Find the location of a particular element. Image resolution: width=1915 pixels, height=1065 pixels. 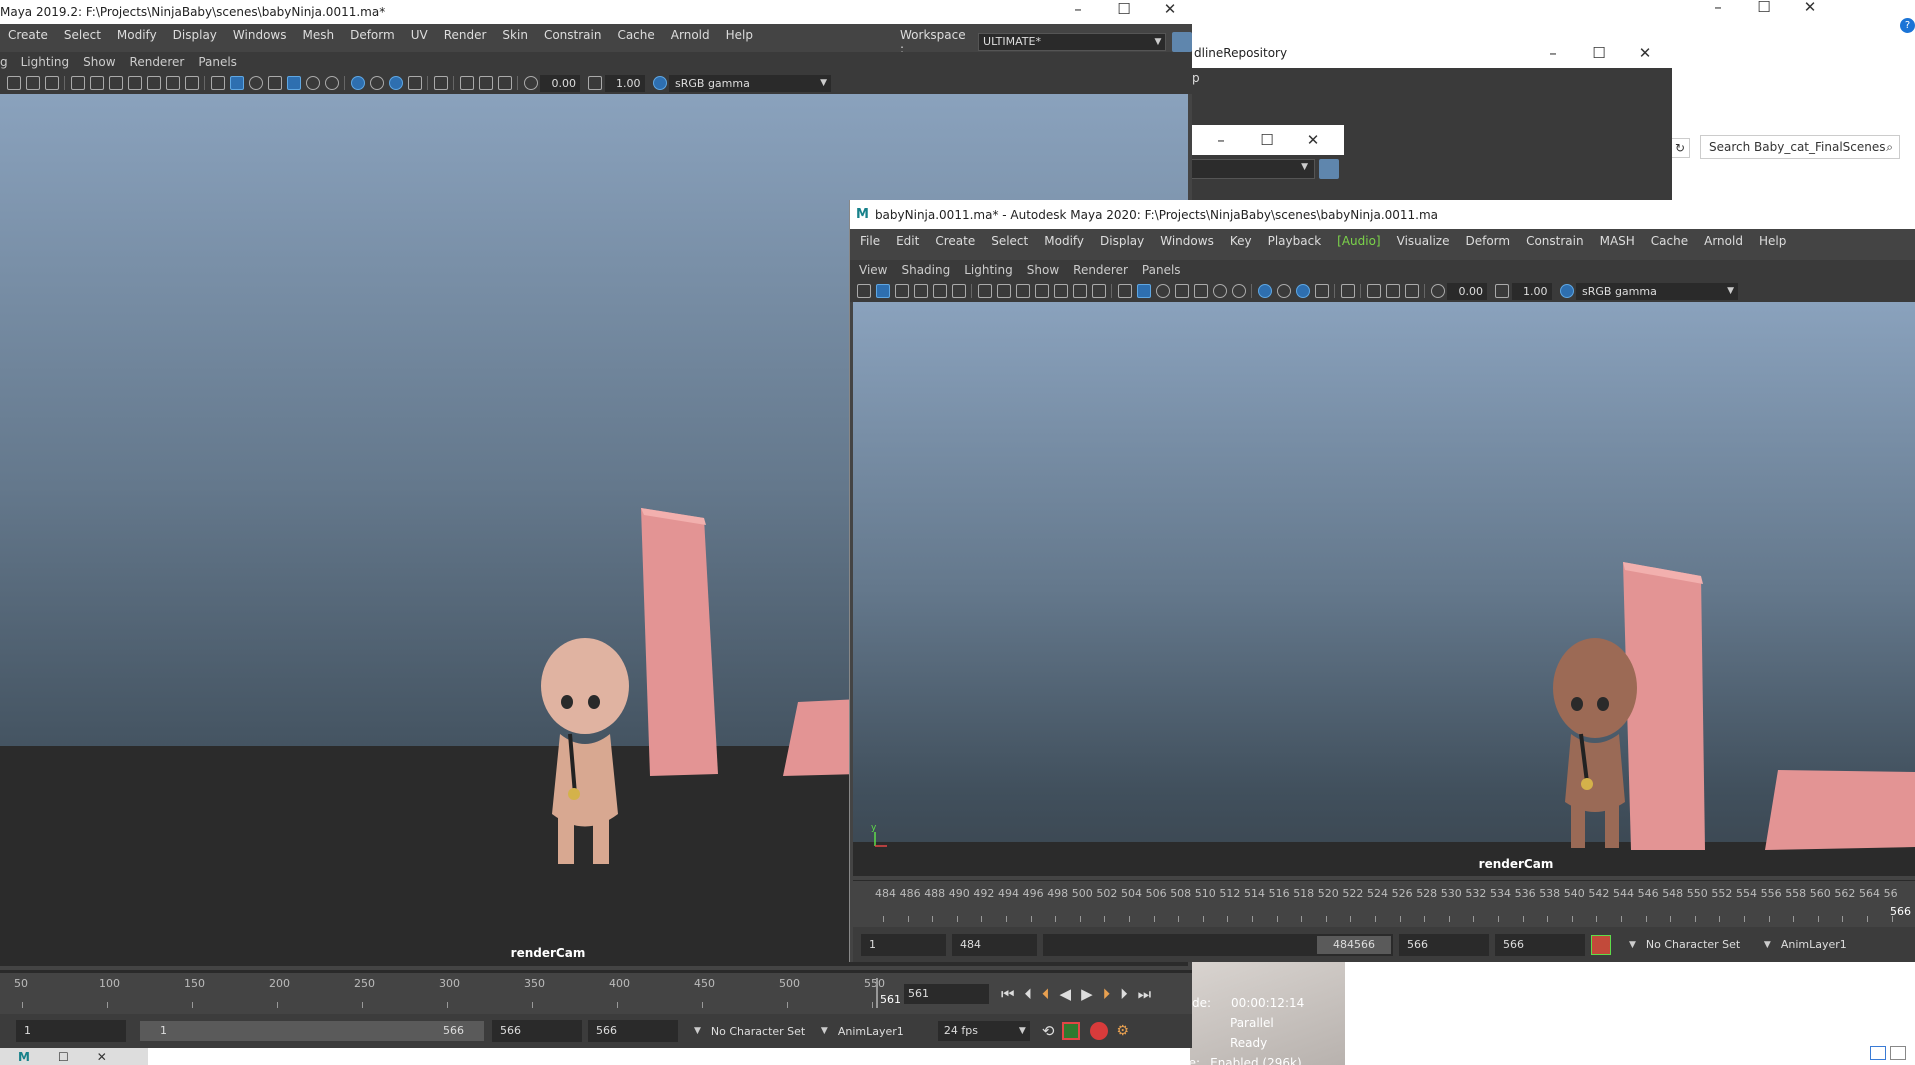

menu-edit: Edit is located at coordinates (907, 241).